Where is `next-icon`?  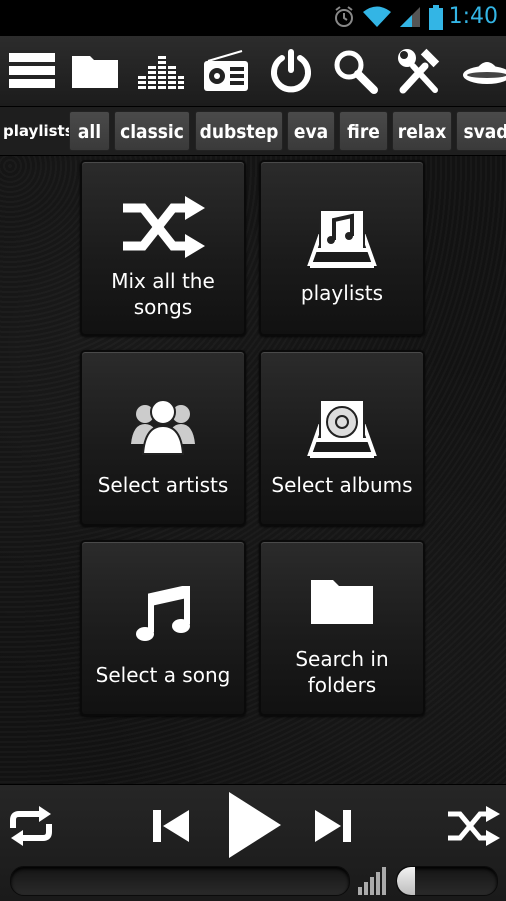 next-icon is located at coordinates (333, 826).